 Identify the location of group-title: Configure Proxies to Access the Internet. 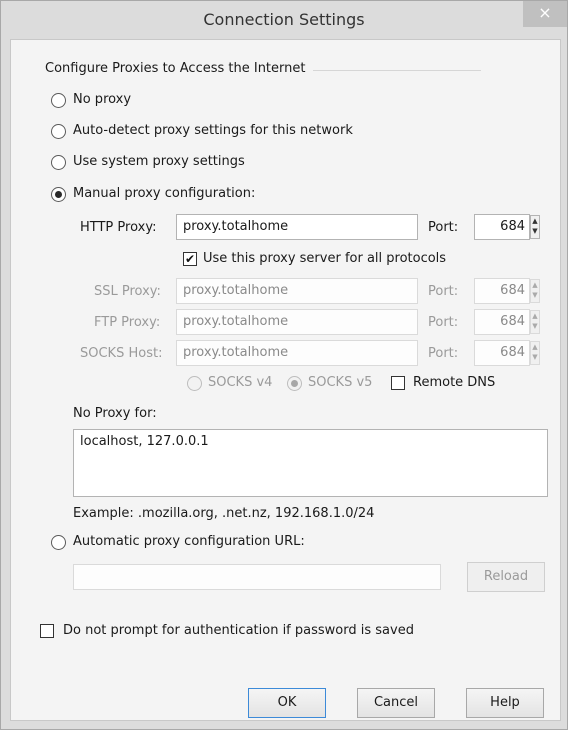
(175, 68).